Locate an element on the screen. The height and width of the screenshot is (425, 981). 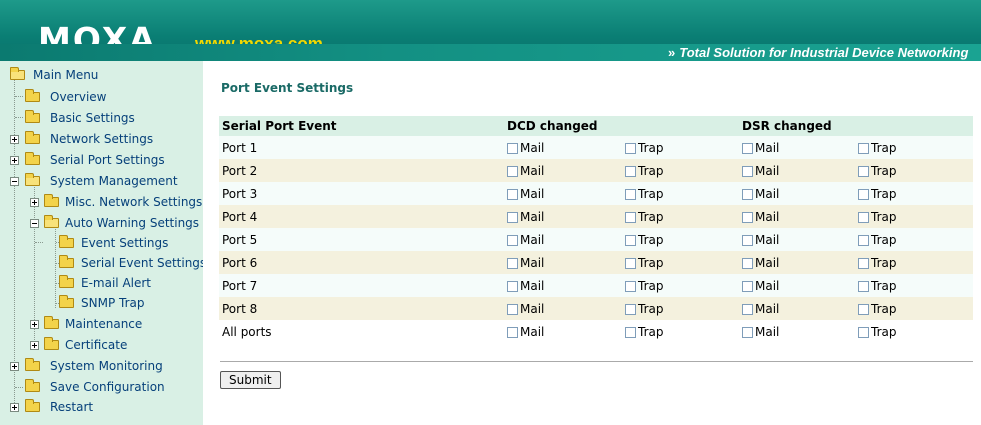
sidebar-item-label: Auto Warning Settings is located at coordinates (132, 223).